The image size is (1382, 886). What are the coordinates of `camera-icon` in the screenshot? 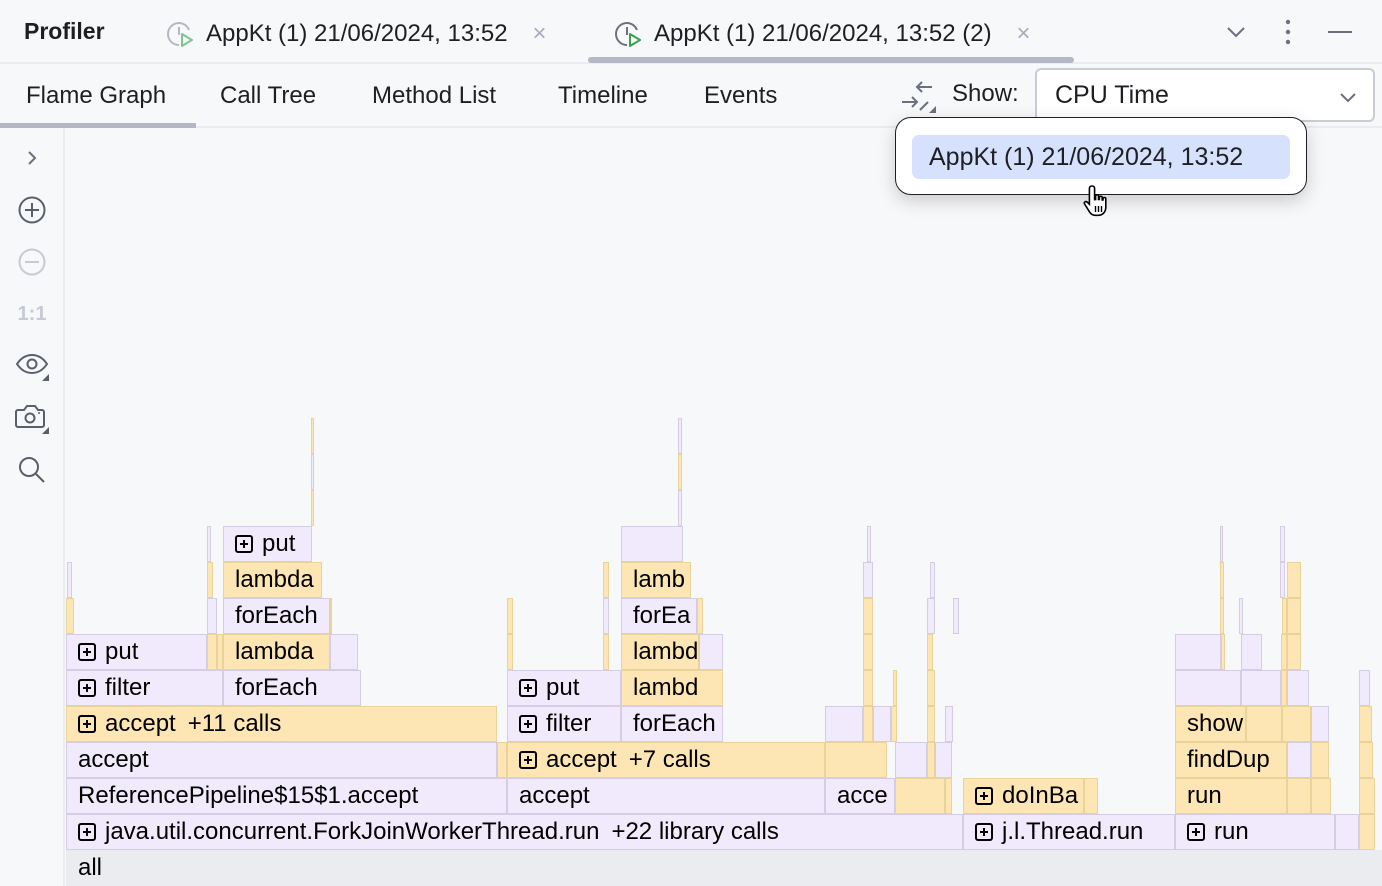 It's located at (32, 418).